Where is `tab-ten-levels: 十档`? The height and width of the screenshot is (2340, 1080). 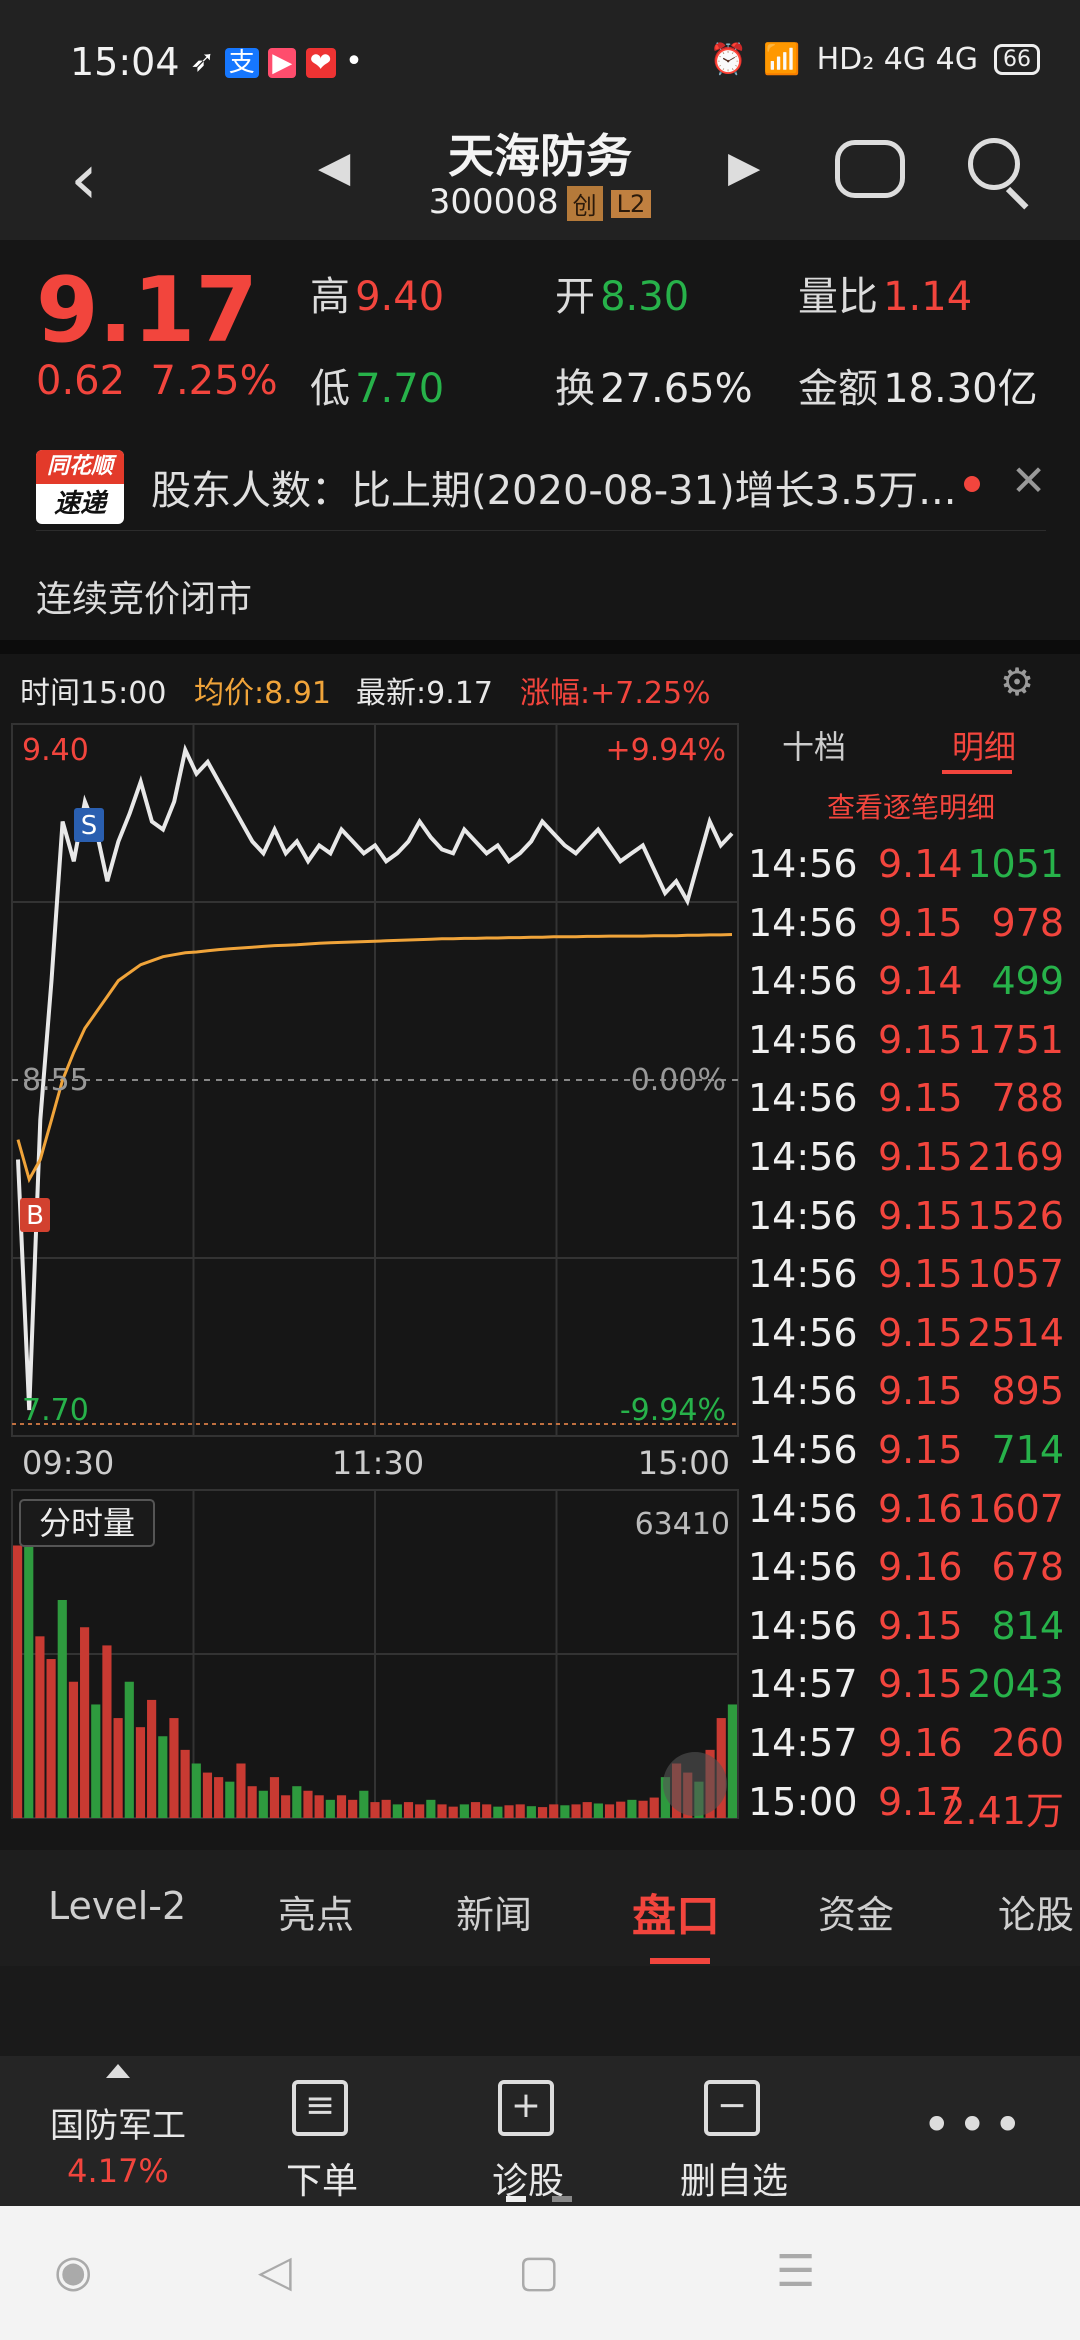
tab-ten-levels: 十档 is located at coordinates (814, 745).